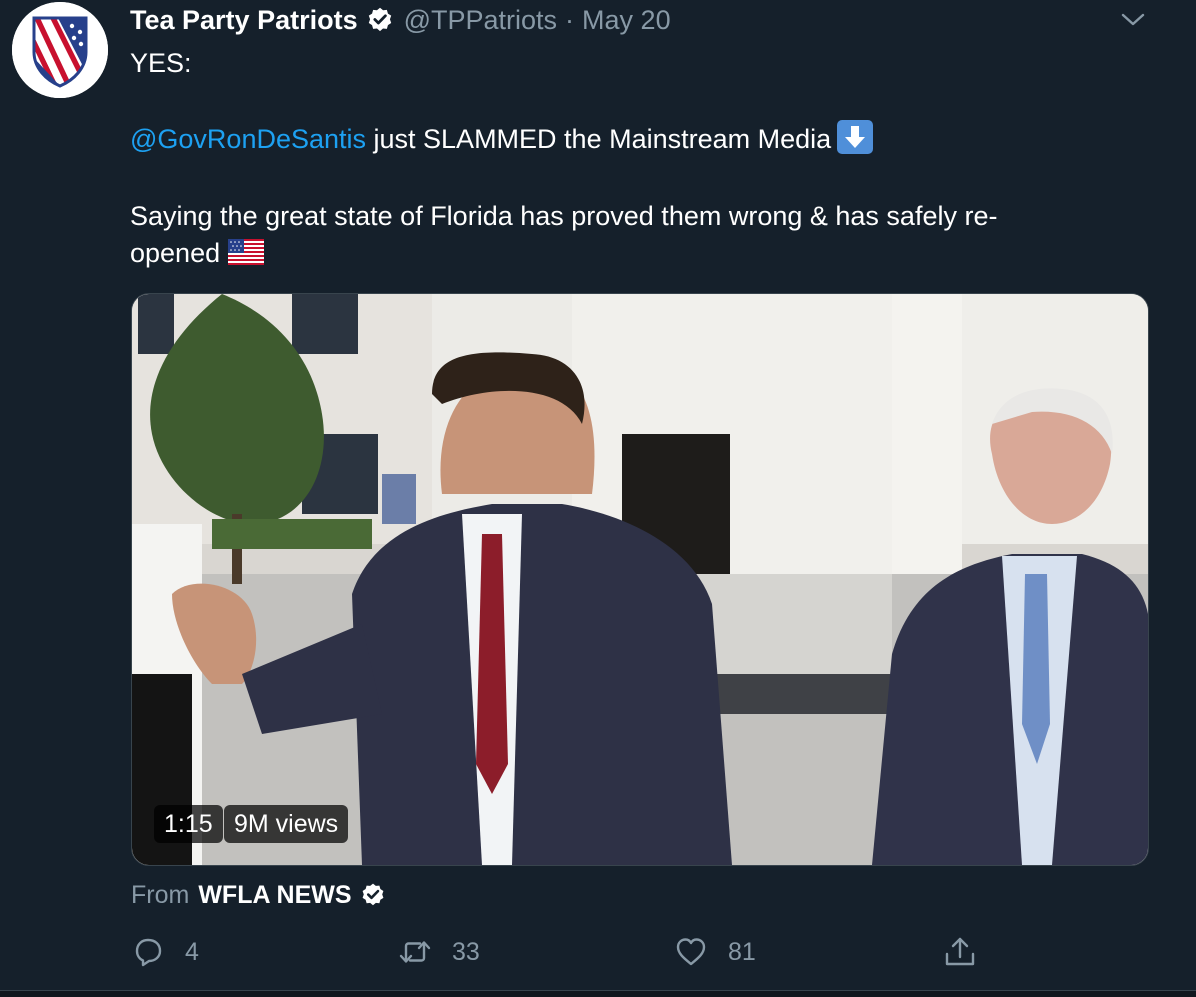  Describe the element at coordinates (691, 952) in the screenshot. I see `heart-icon` at that location.